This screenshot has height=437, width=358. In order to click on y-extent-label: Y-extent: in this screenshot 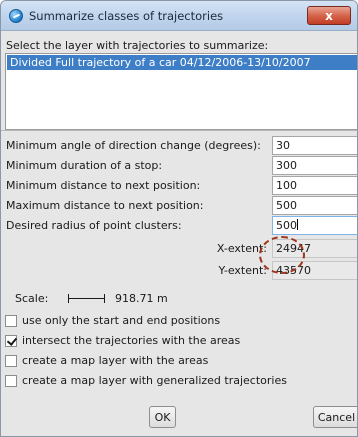, I will do `click(242, 270)`.